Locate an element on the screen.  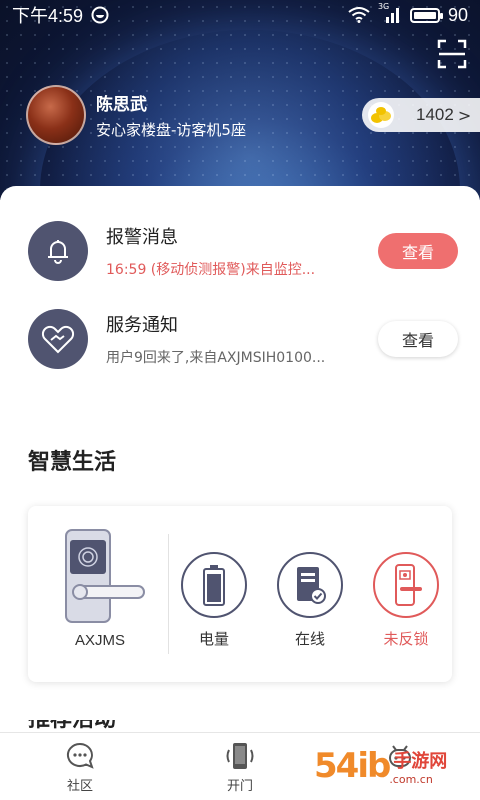
watermark-number: 54ib is located at coordinates (352, 766).